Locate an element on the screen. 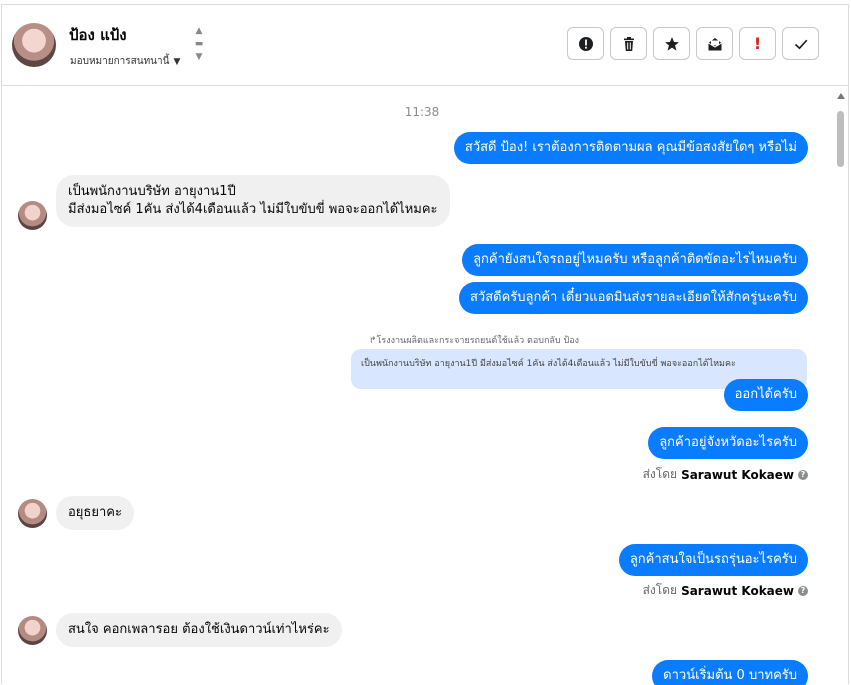 Image resolution: width=851 pixels, height=685 pixels. assign-label: มอบหมายการสนทนานี้ is located at coordinates (120, 61).